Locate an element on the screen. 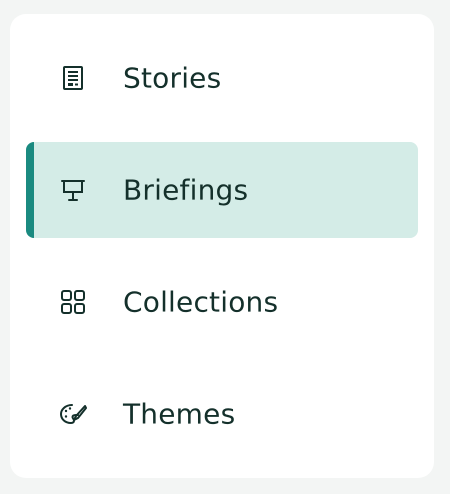 The image size is (450, 494). presentation-icon is located at coordinates (73, 190).